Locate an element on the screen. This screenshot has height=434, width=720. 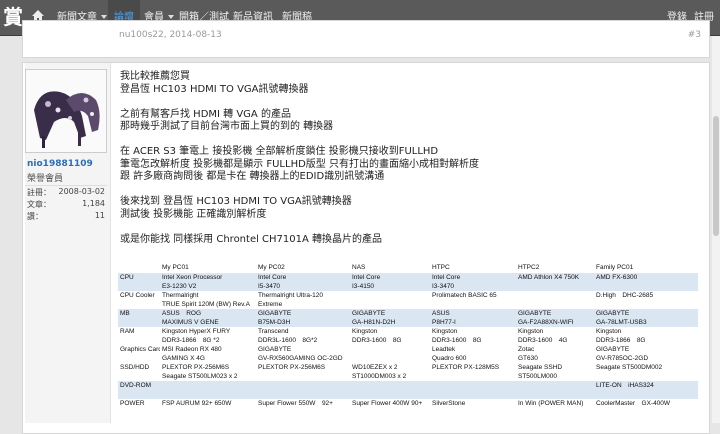
table-cell: D.High DHC-2685 is located at coordinates (625, 295).